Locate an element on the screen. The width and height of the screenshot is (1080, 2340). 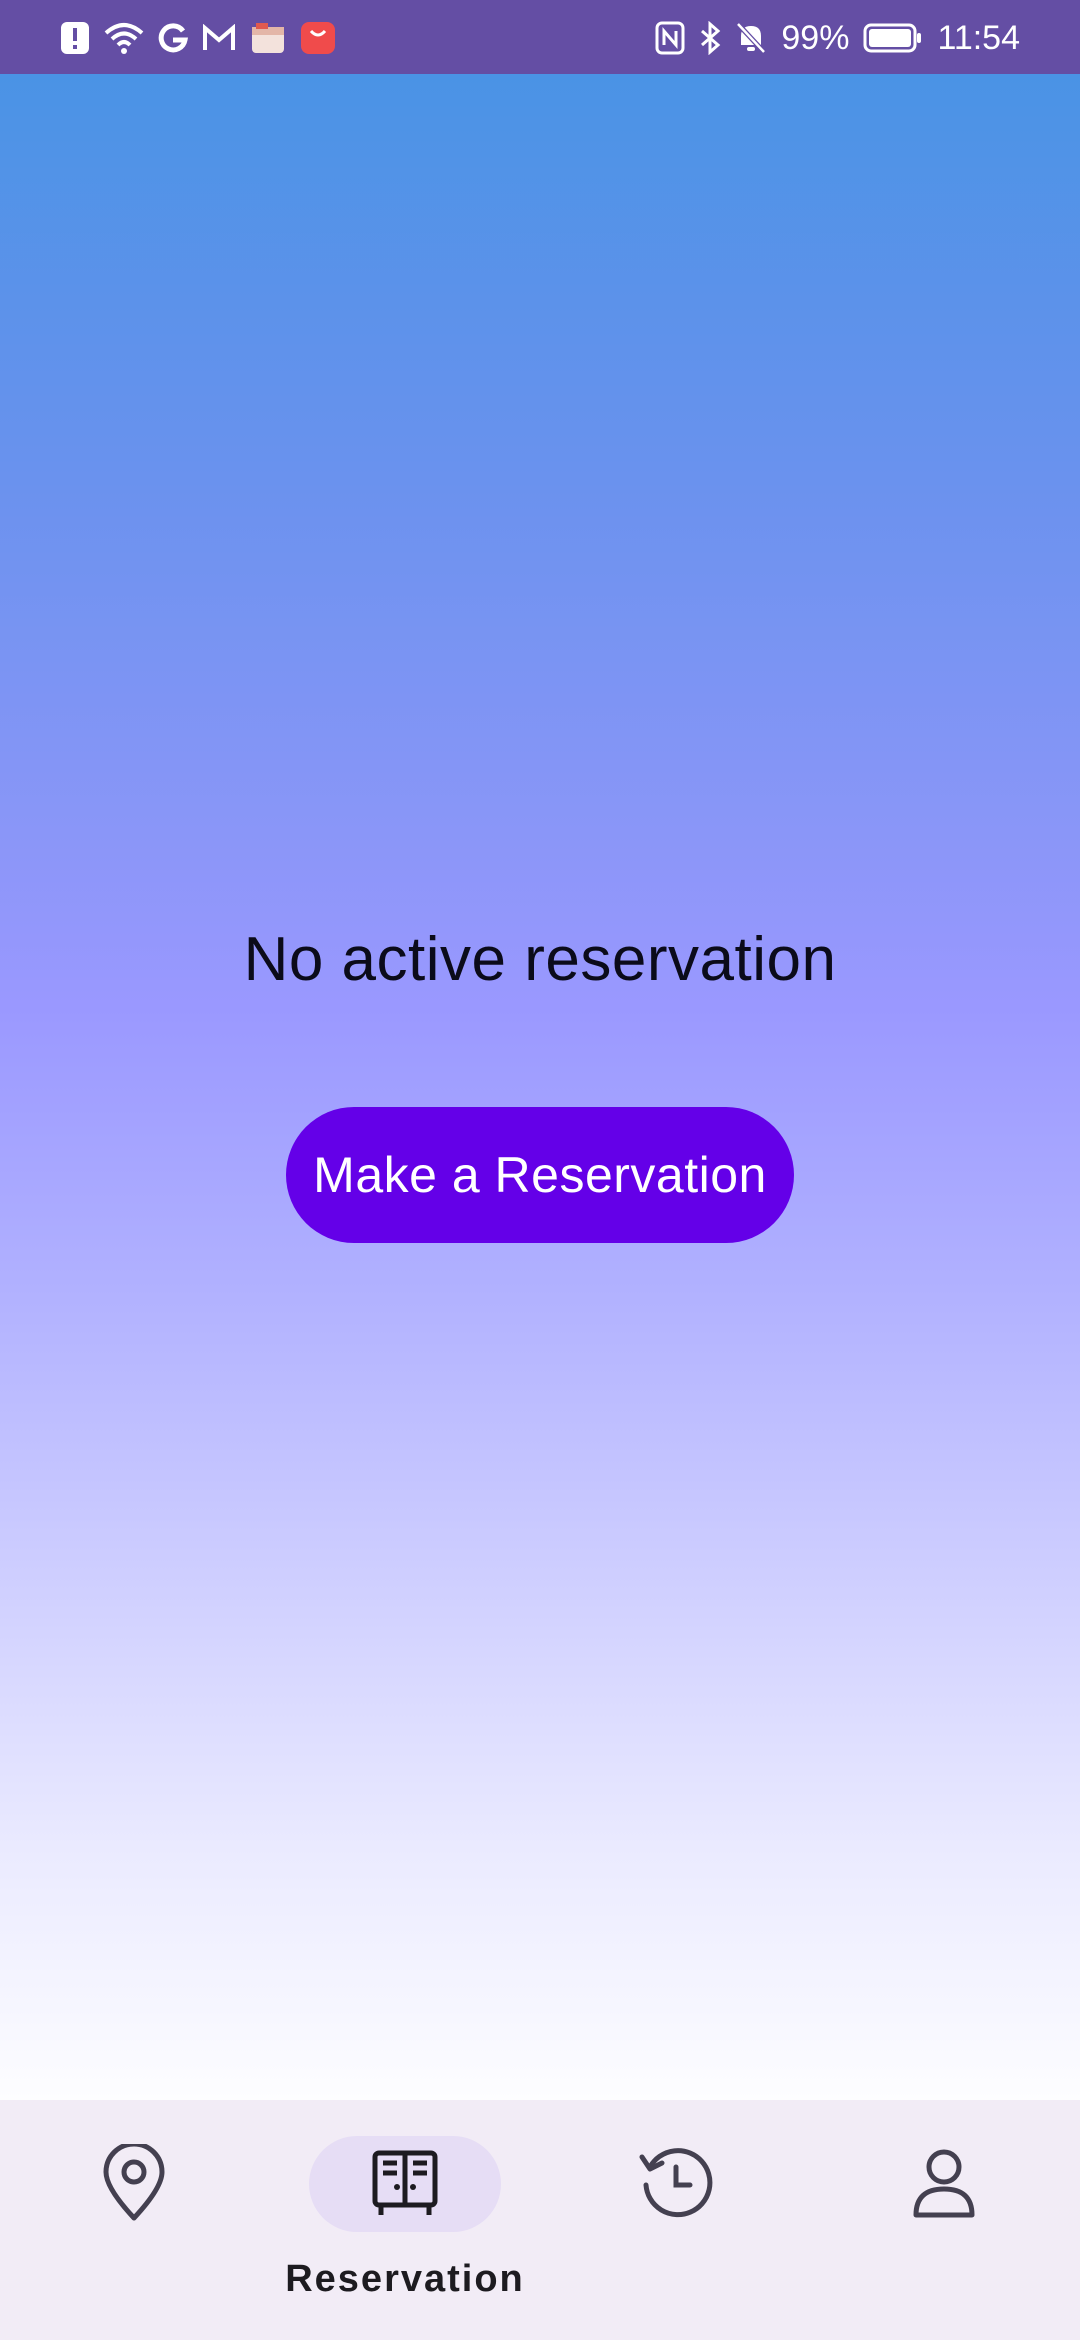
clock: 11:54 is located at coordinates (978, 38).